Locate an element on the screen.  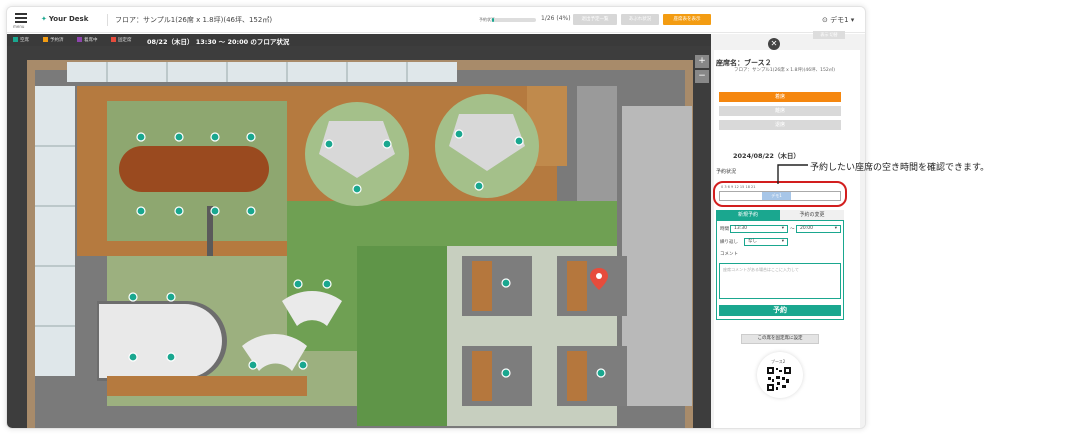
time-label: 時間 is located at coordinates (724, 229).